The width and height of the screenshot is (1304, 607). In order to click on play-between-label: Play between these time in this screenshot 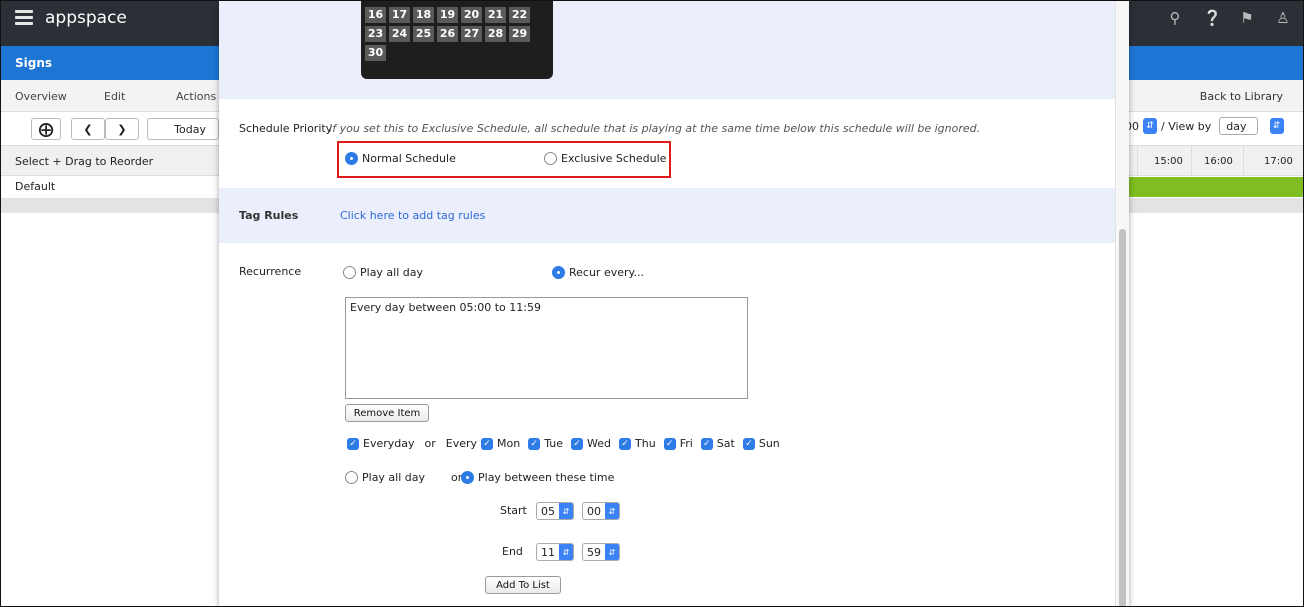, I will do `click(546, 477)`.